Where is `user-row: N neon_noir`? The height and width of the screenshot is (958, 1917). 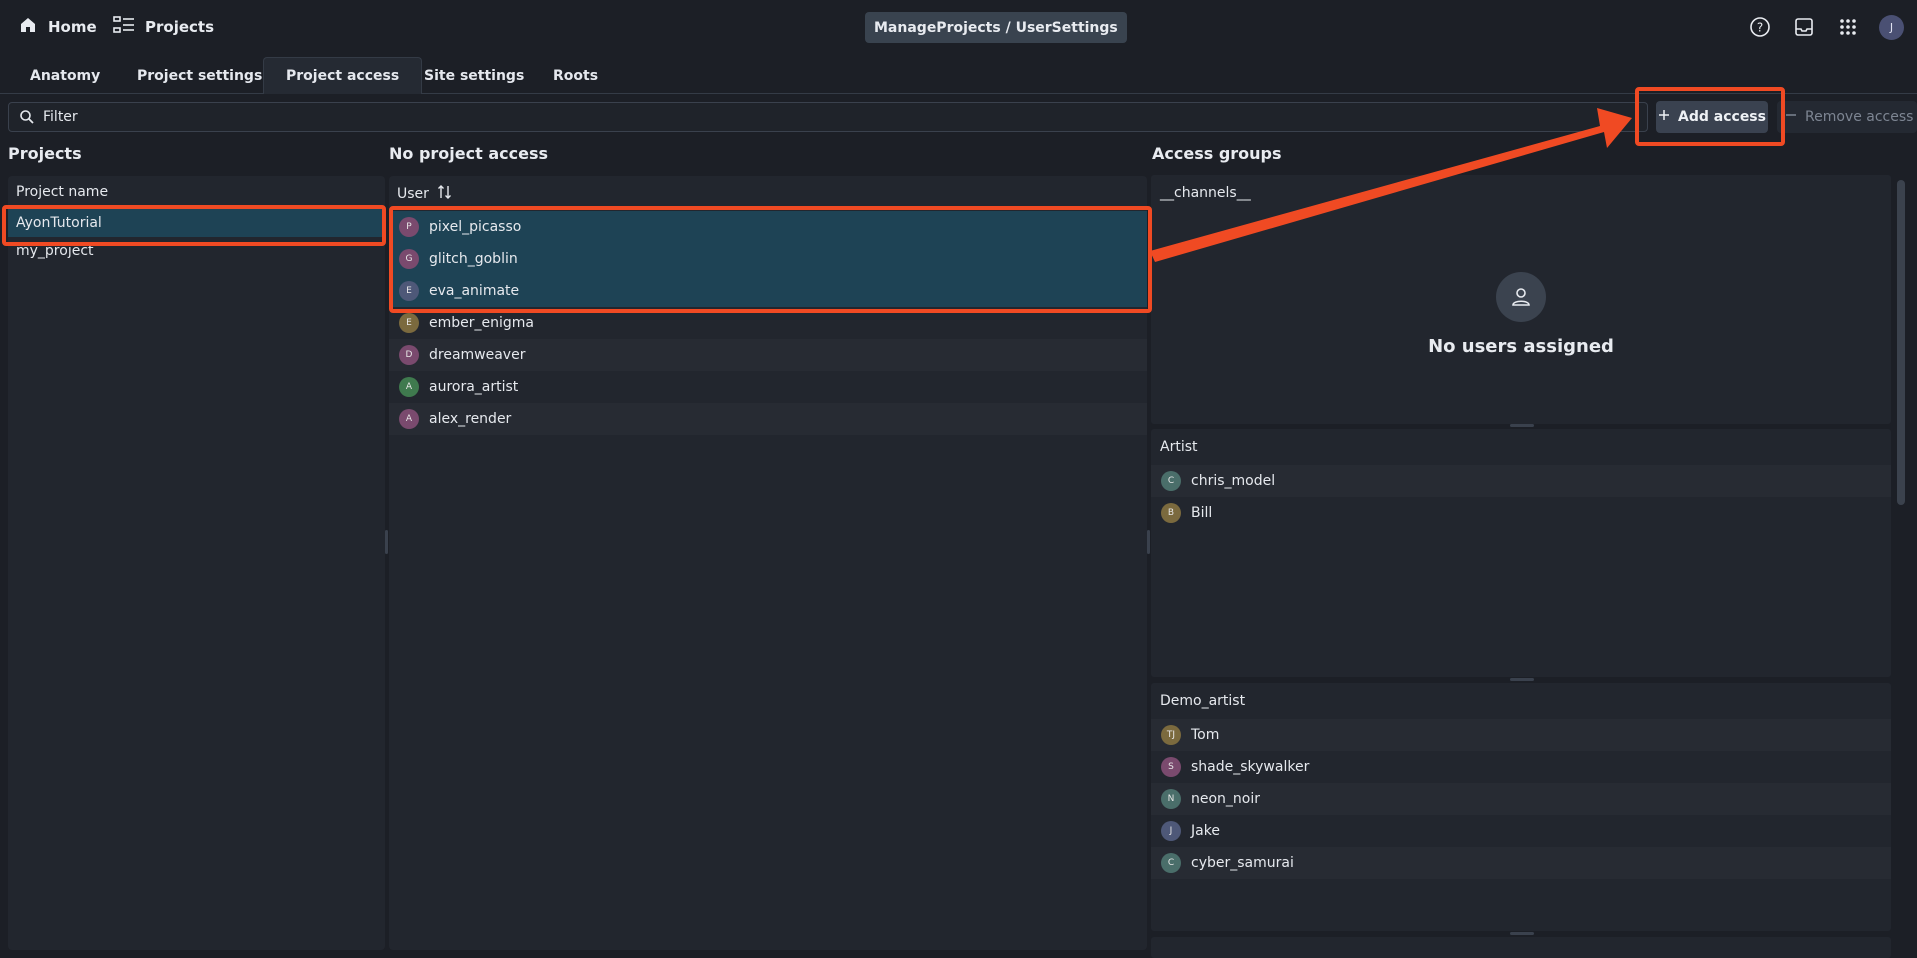
user-row: N neon_noir is located at coordinates (1521, 799).